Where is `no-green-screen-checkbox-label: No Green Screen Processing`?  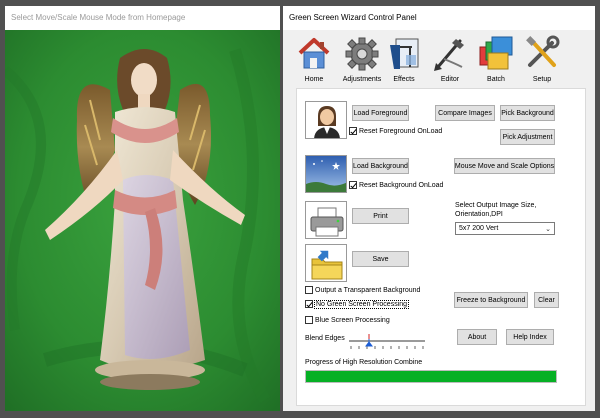
no-green-screen-checkbox-label: No Green Screen Processing is located at coordinates (361, 304).